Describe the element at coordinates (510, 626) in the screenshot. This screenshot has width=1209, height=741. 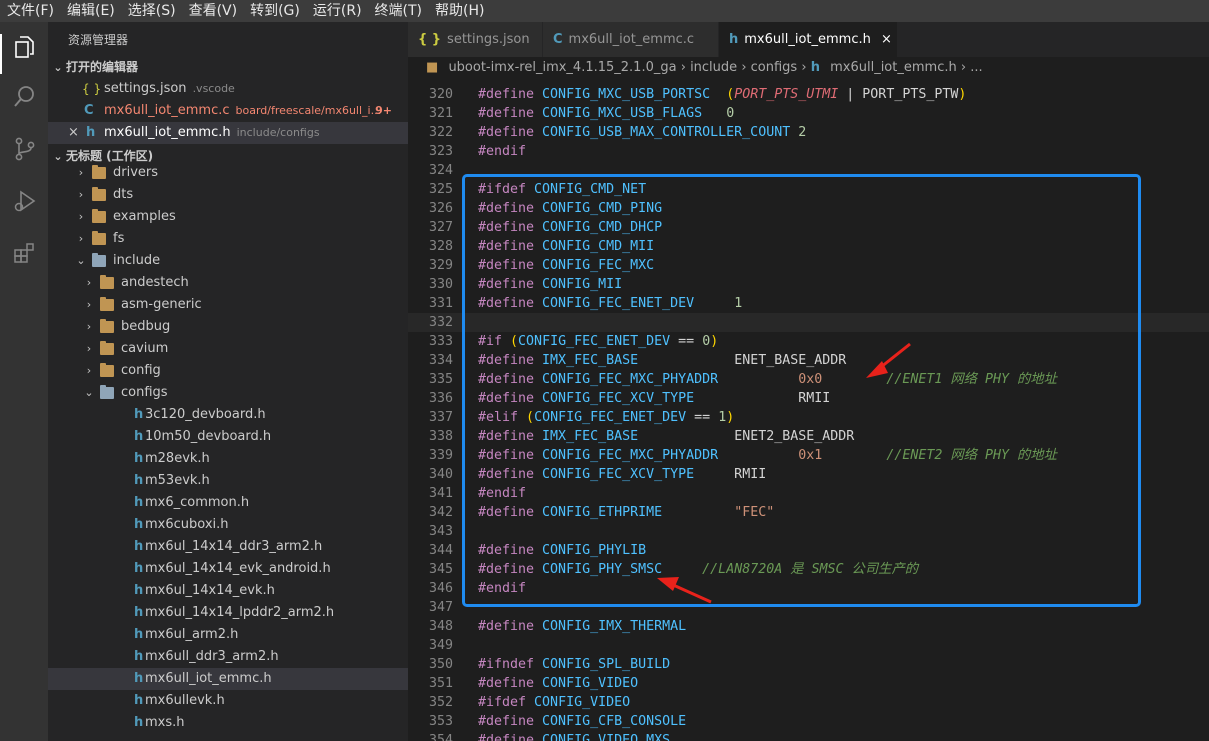
I see `code-token: #define` at that location.